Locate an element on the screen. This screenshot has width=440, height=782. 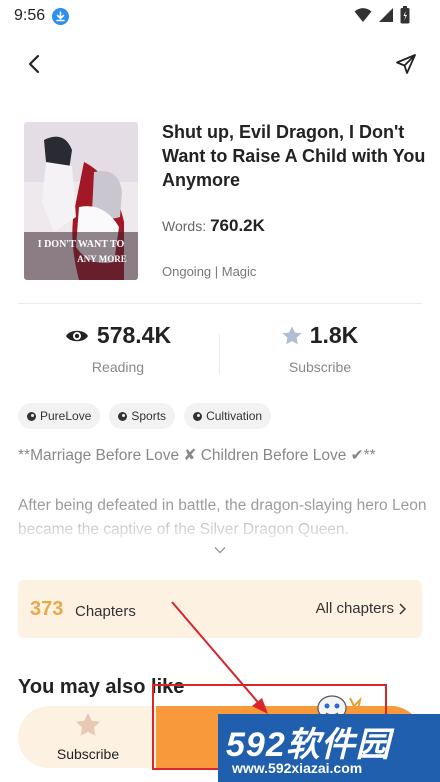
watermark-logo: 592软件园 is located at coordinates (308, 745).